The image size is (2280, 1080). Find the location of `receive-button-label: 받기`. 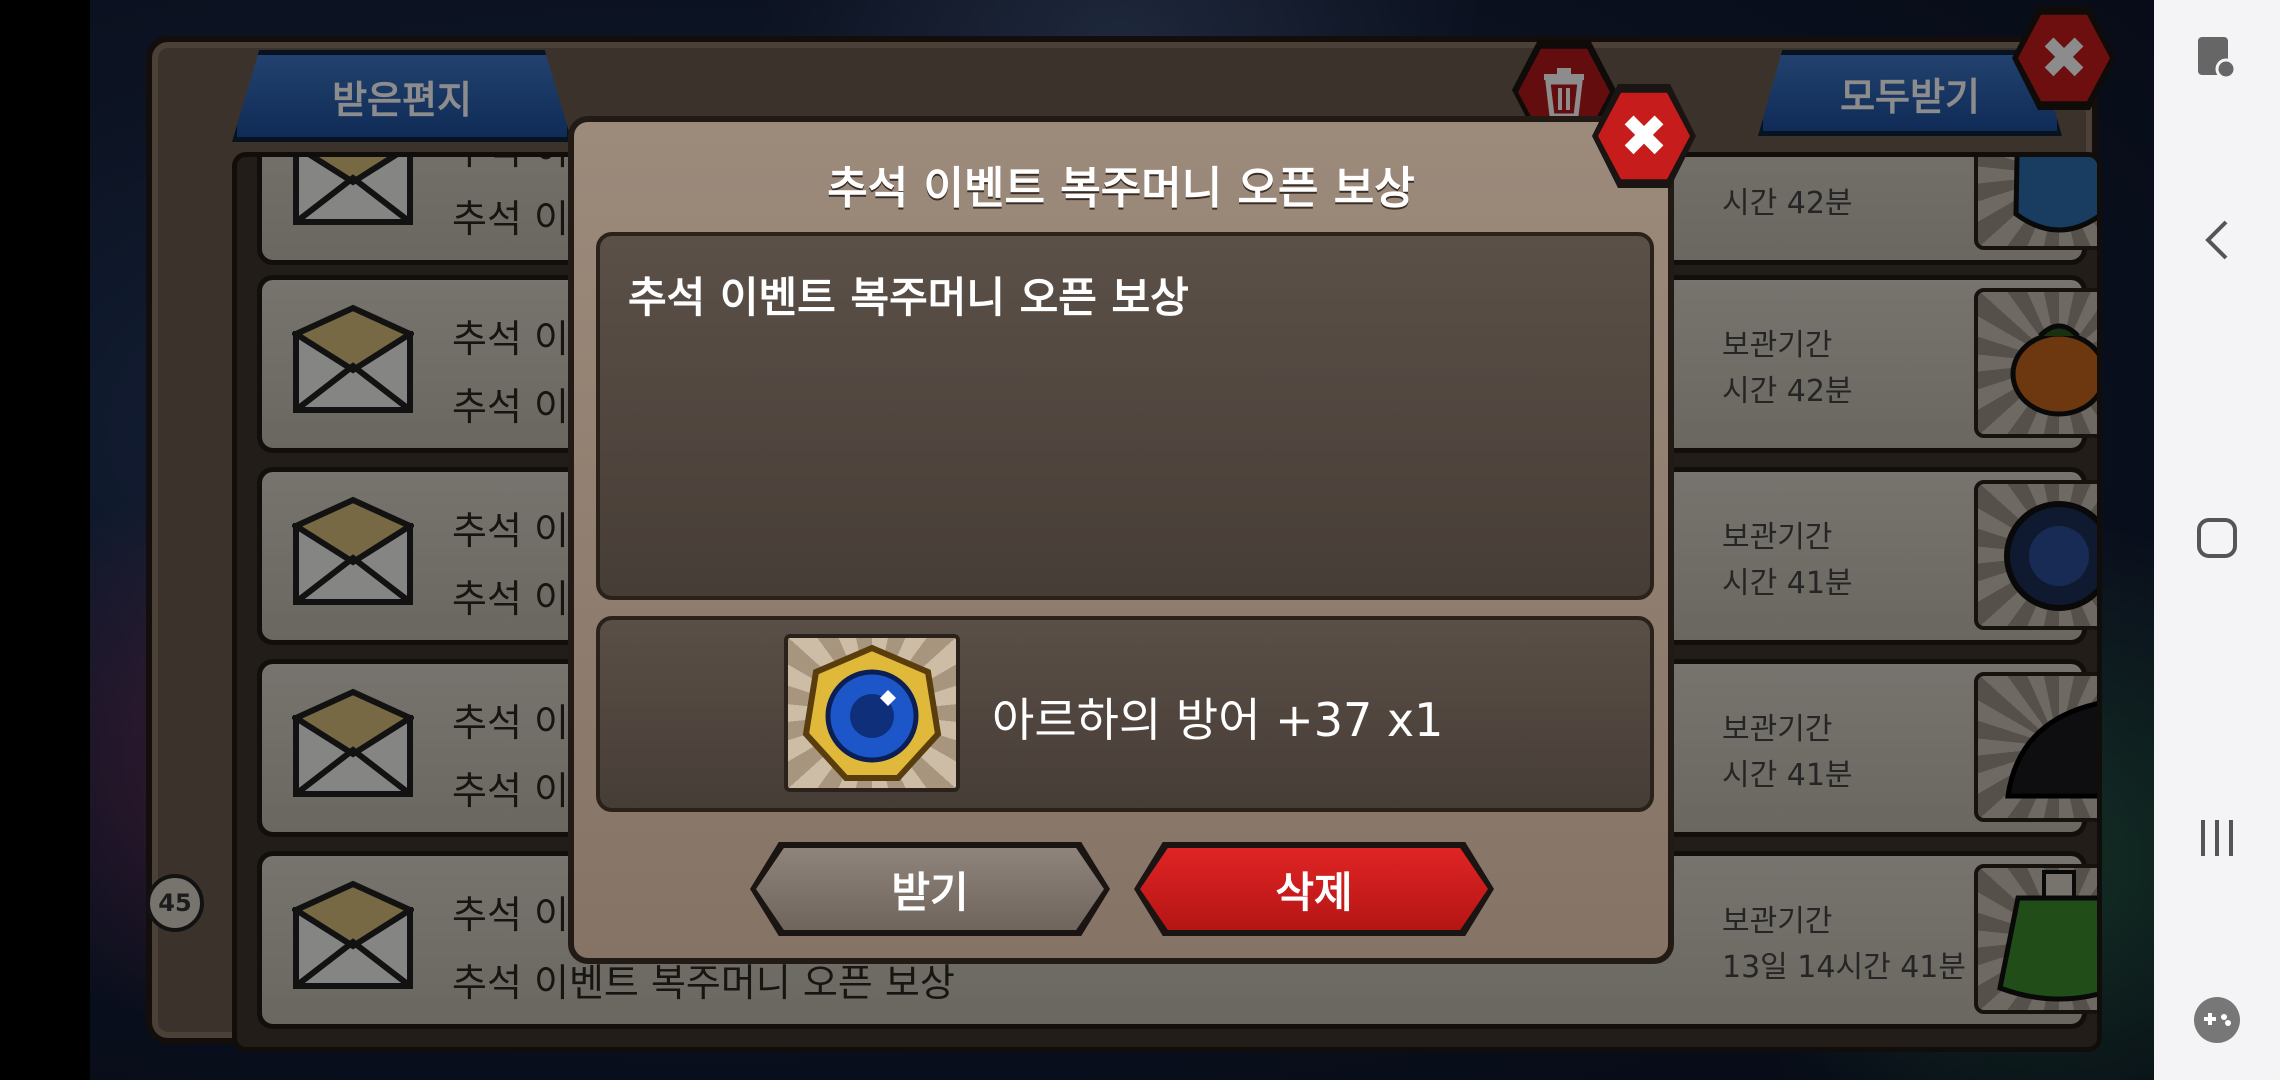

receive-button-label: 받기 is located at coordinates (930, 892).